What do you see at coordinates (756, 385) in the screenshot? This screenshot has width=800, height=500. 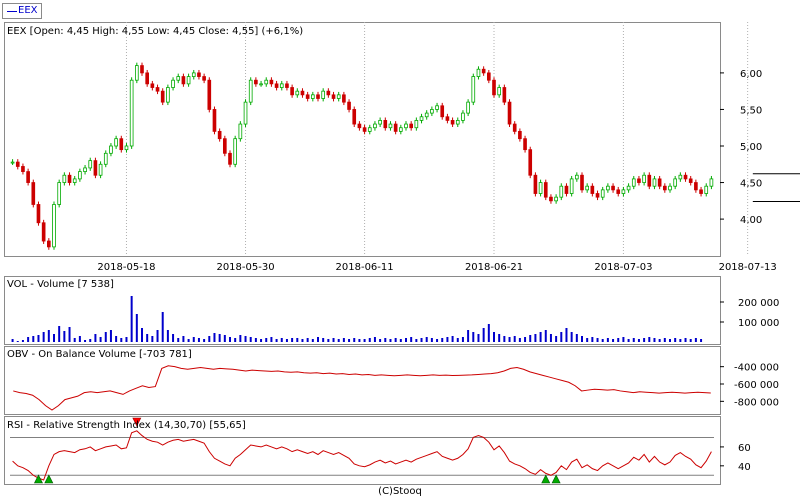 I see `obv-ytick-label: -600 000` at bounding box center [756, 385].